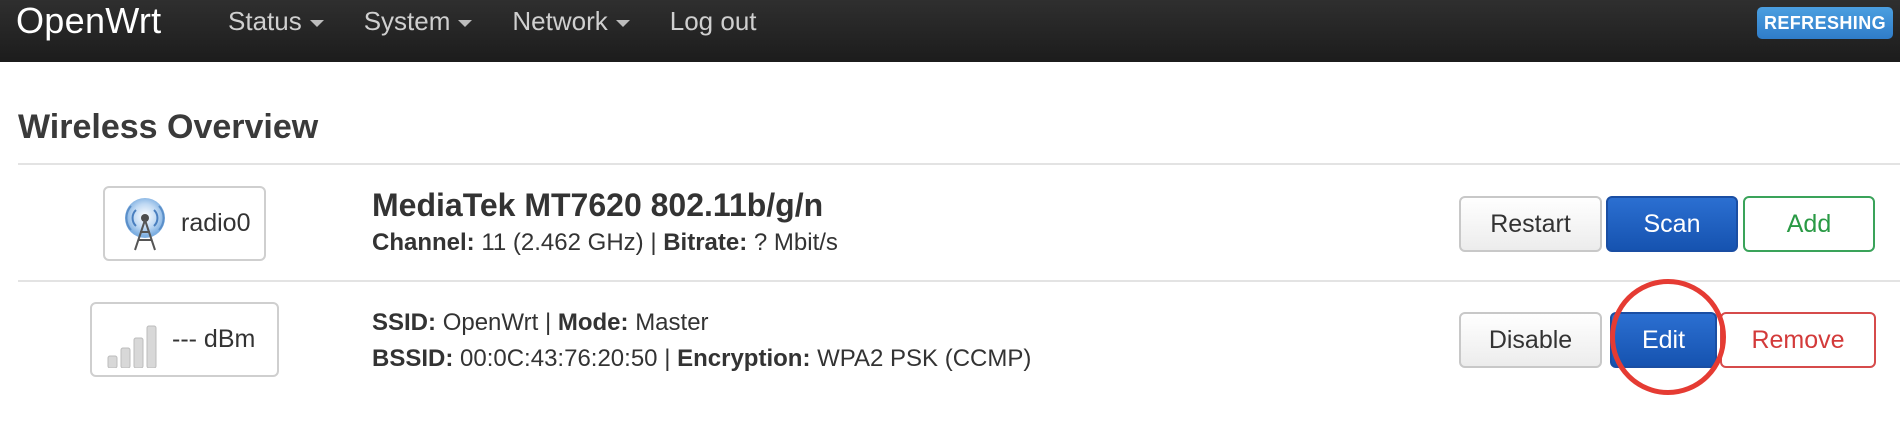 This screenshot has height=428, width=1900. Describe the element at coordinates (562, 242) in the screenshot. I see `channel-value: 11 (2.462 GHz)` at that location.